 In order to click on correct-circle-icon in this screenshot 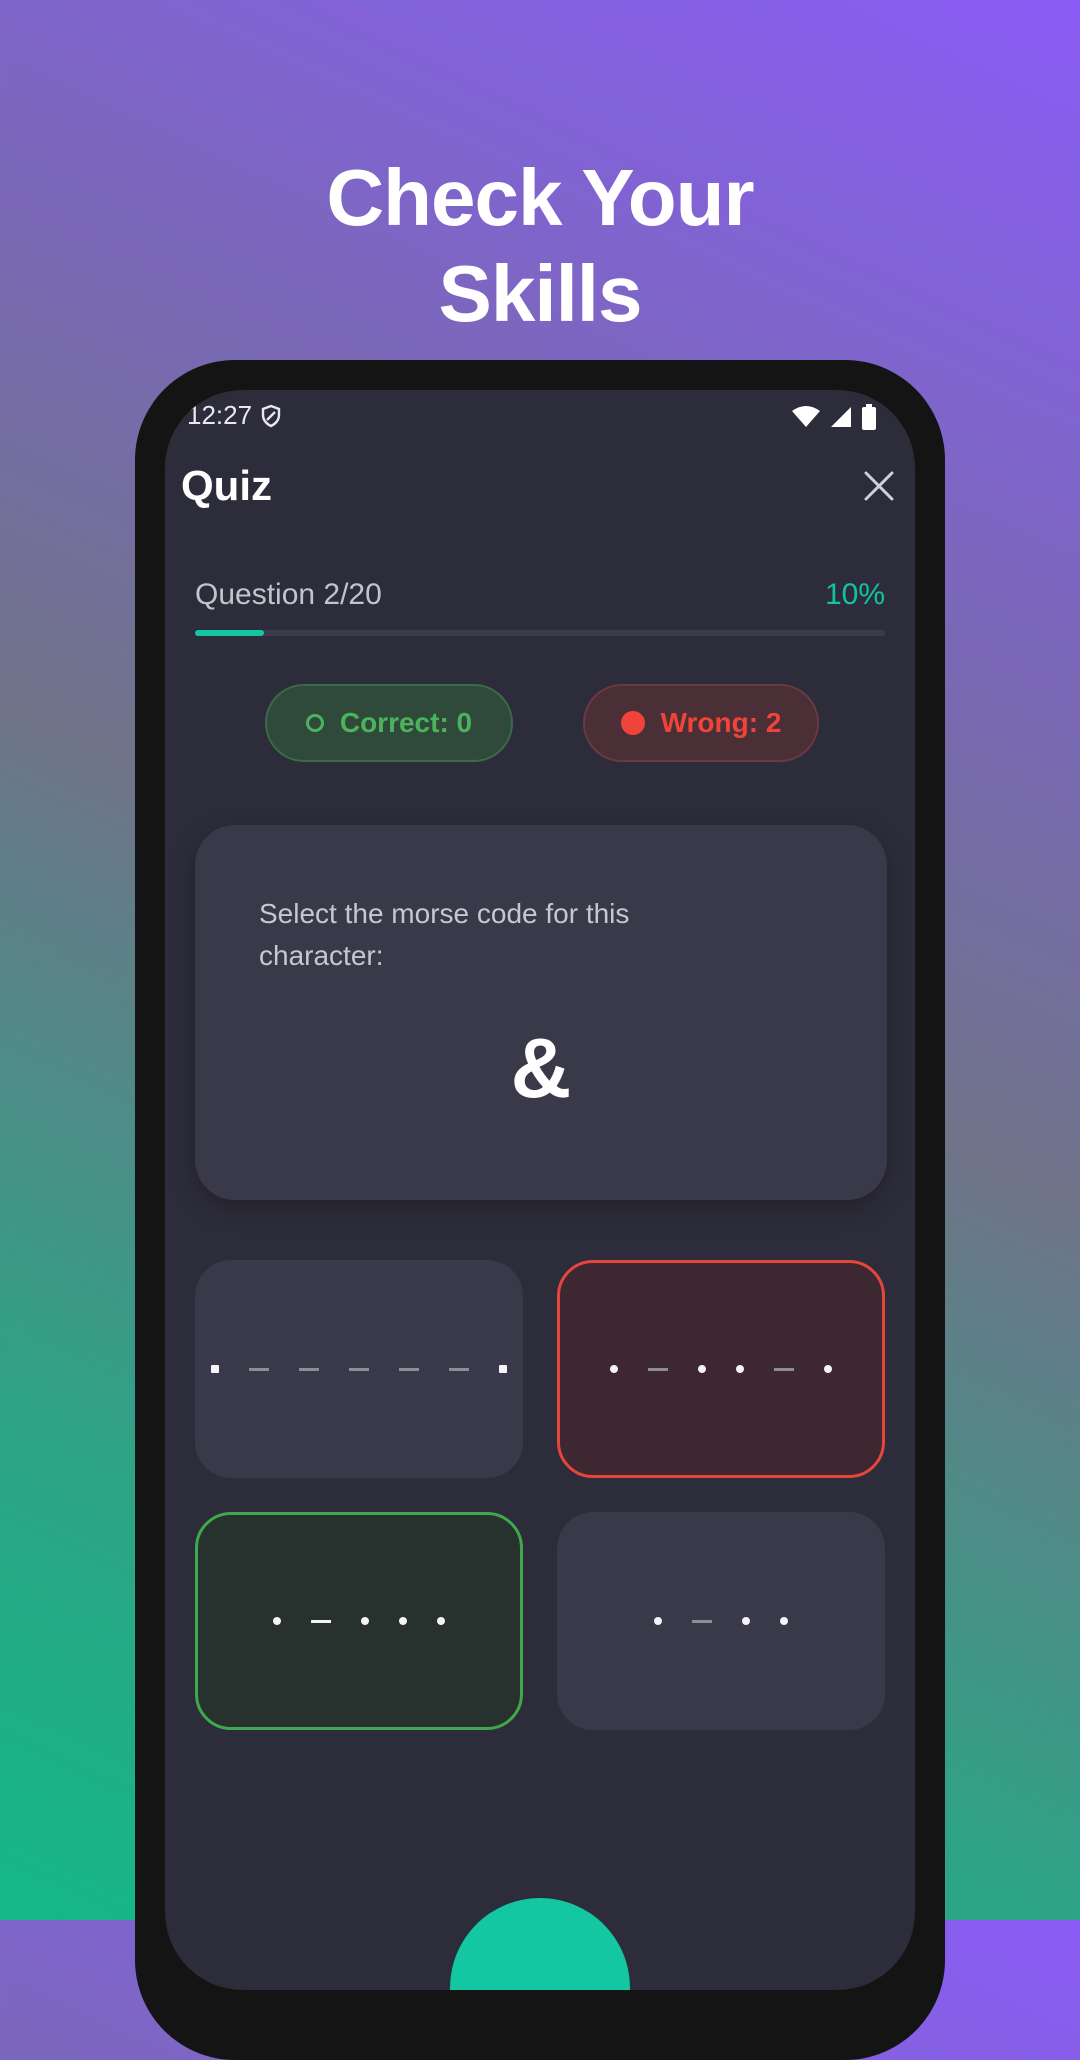, I will do `click(314, 723)`.